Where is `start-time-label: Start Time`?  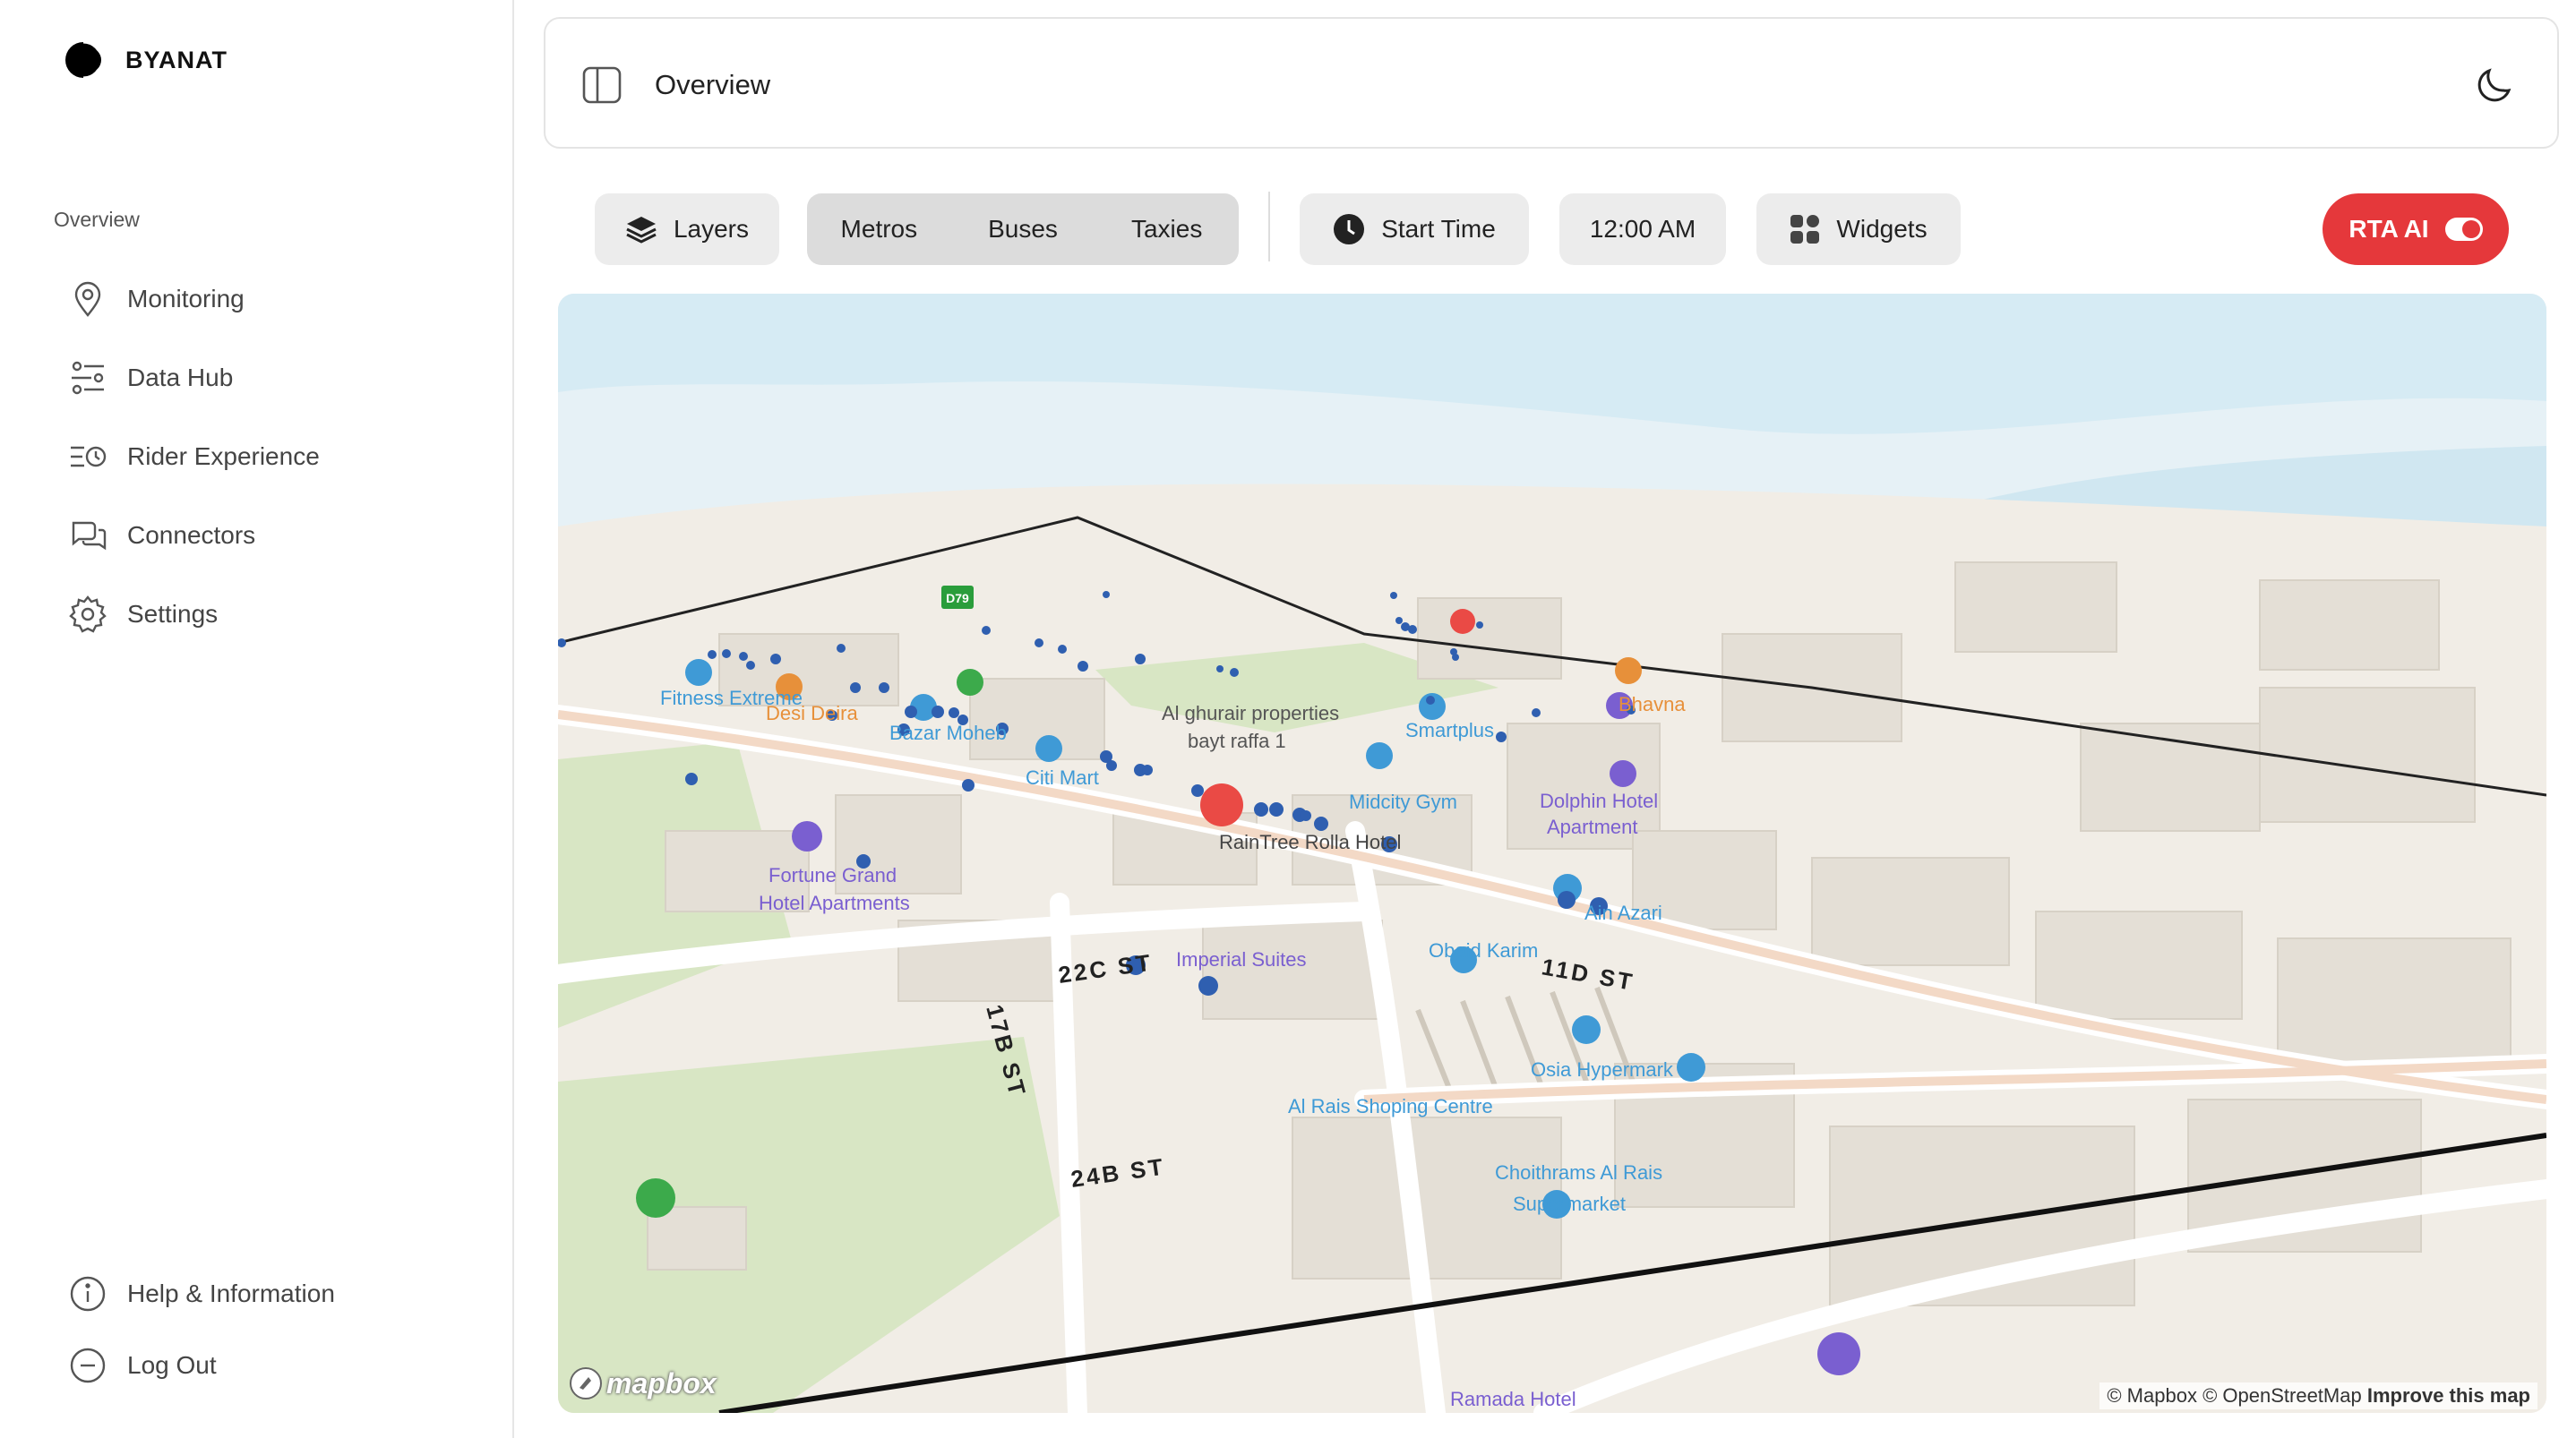
start-time-label: Start Time is located at coordinates (1438, 229).